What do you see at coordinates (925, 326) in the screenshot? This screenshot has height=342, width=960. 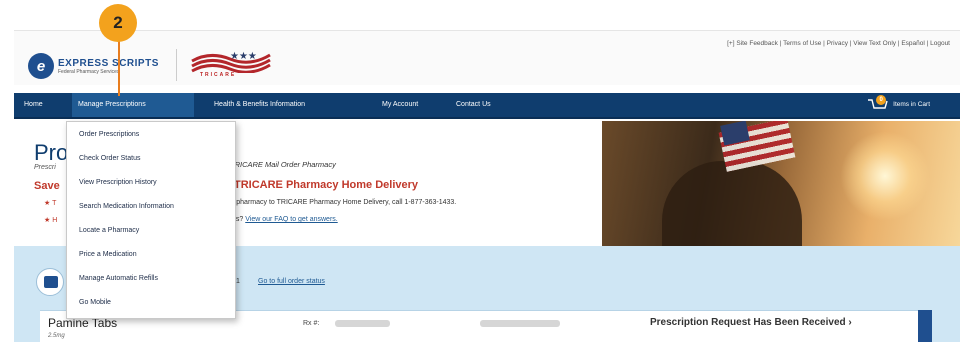 I see `rx-card-side-tab` at bounding box center [925, 326].